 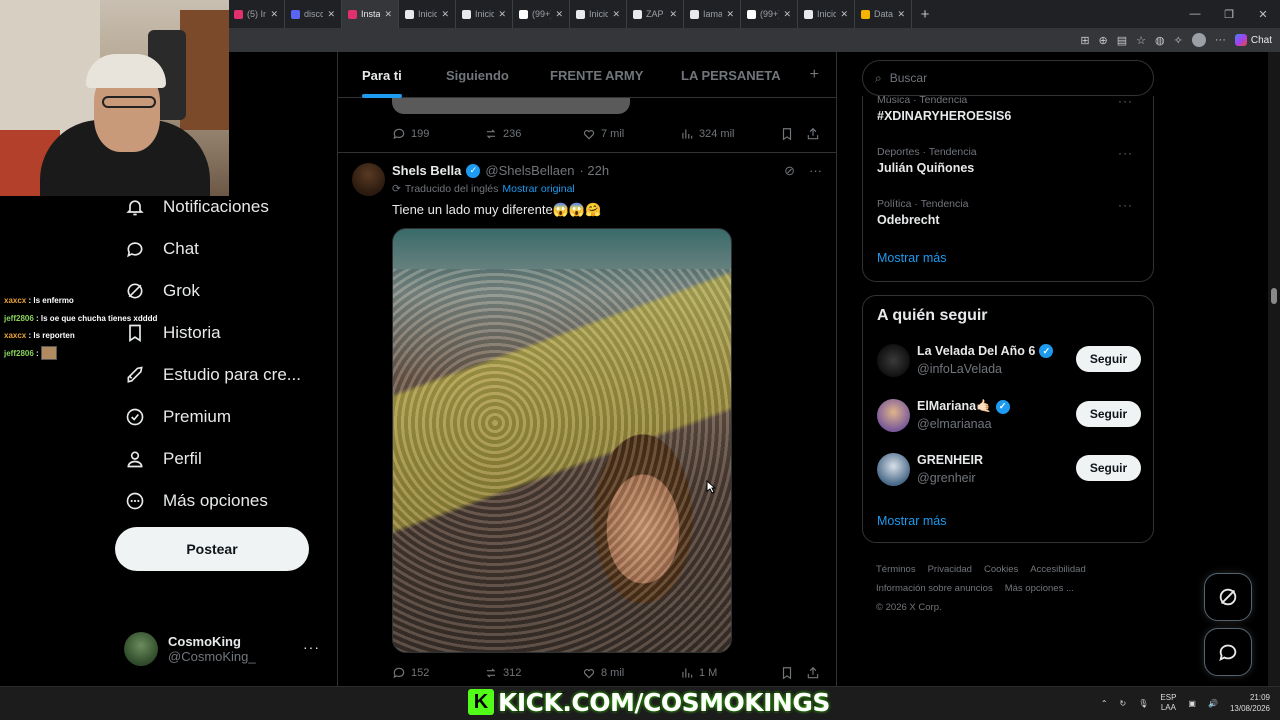 I want to click on add-tab-icon: +, so click(x=814, y=75).